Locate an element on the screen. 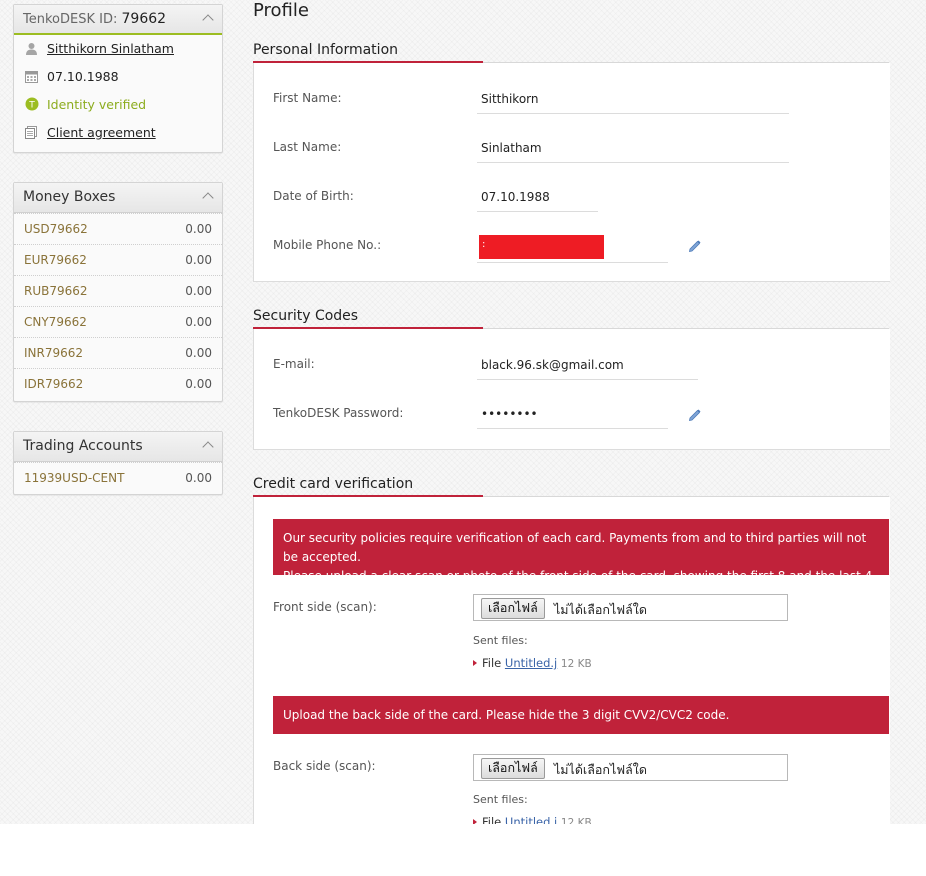 The height and width of the screenshot is (876, 926). verified-row: T Identity verified is located at coordinates (118, 105).